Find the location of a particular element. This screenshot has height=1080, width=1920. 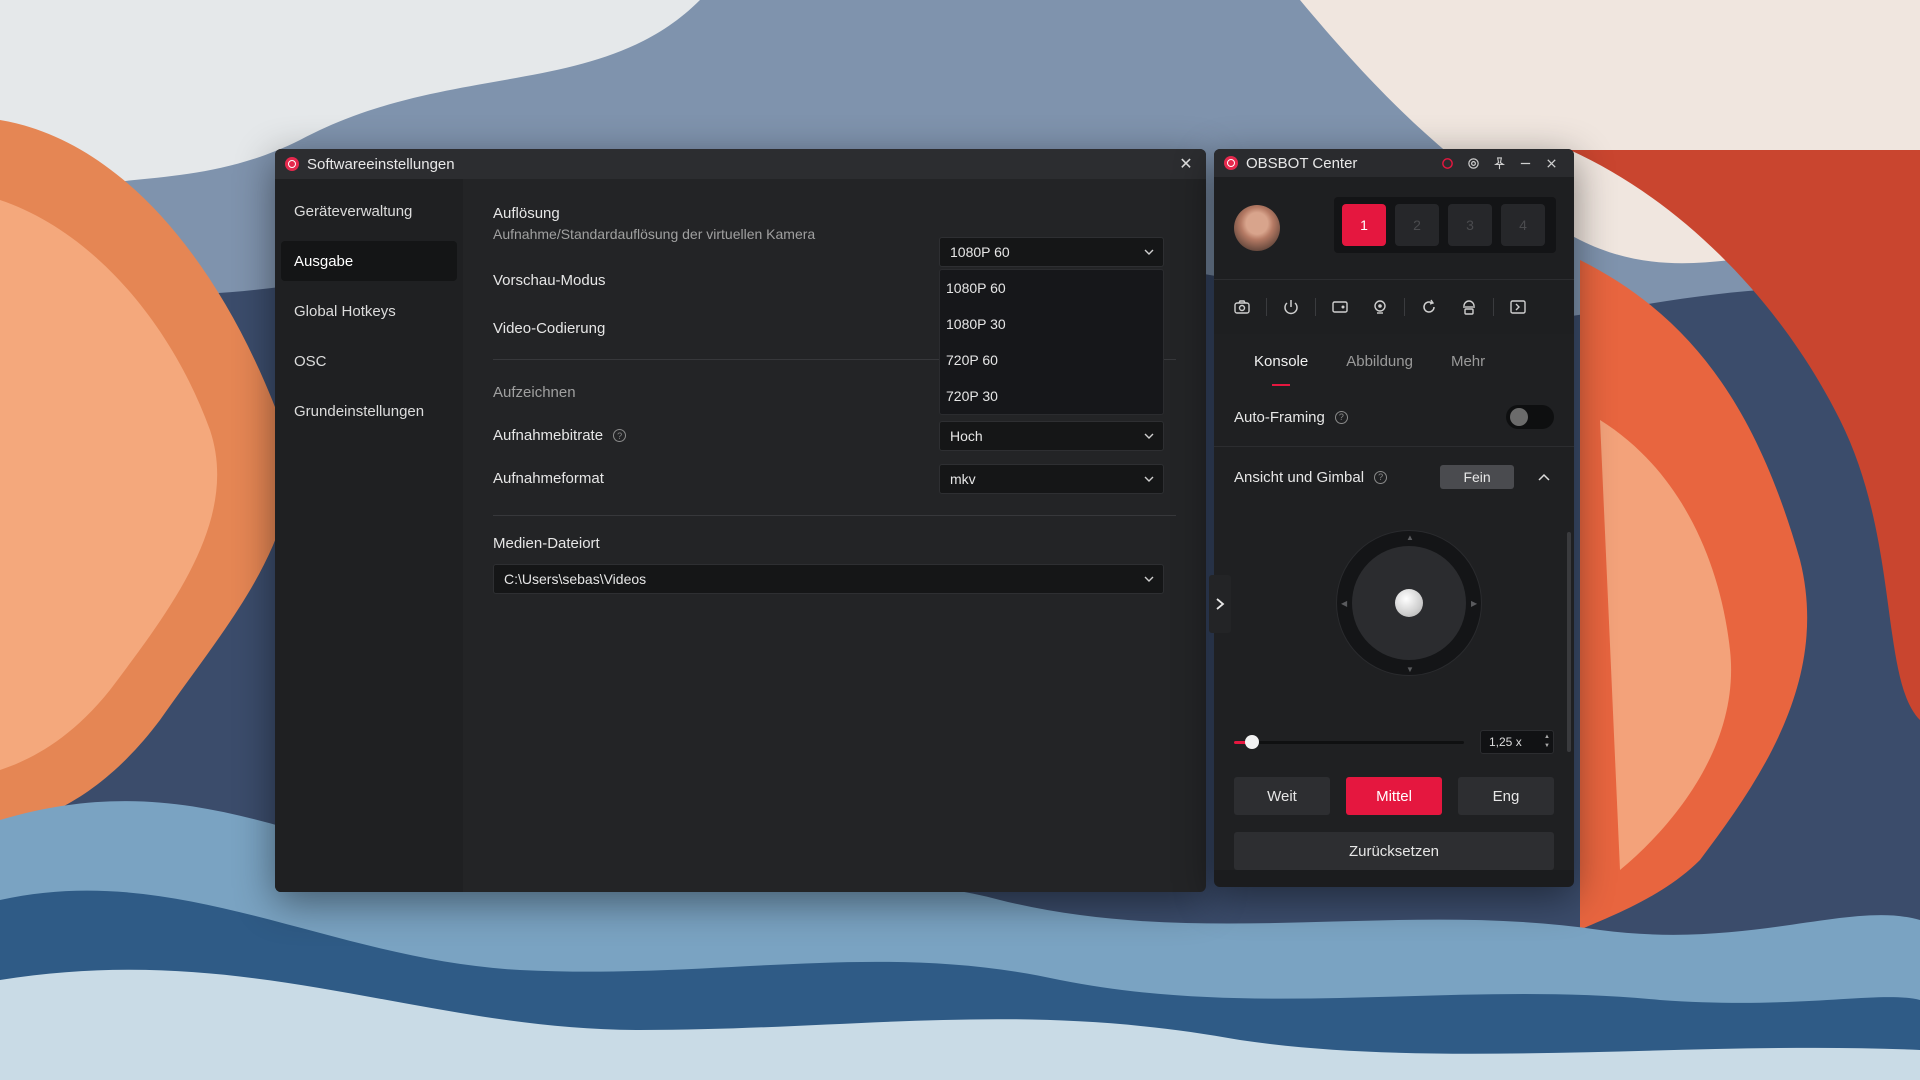

settings-titlebar: Softwareeinstellungen ✕ is located at coordinates (740, 164).